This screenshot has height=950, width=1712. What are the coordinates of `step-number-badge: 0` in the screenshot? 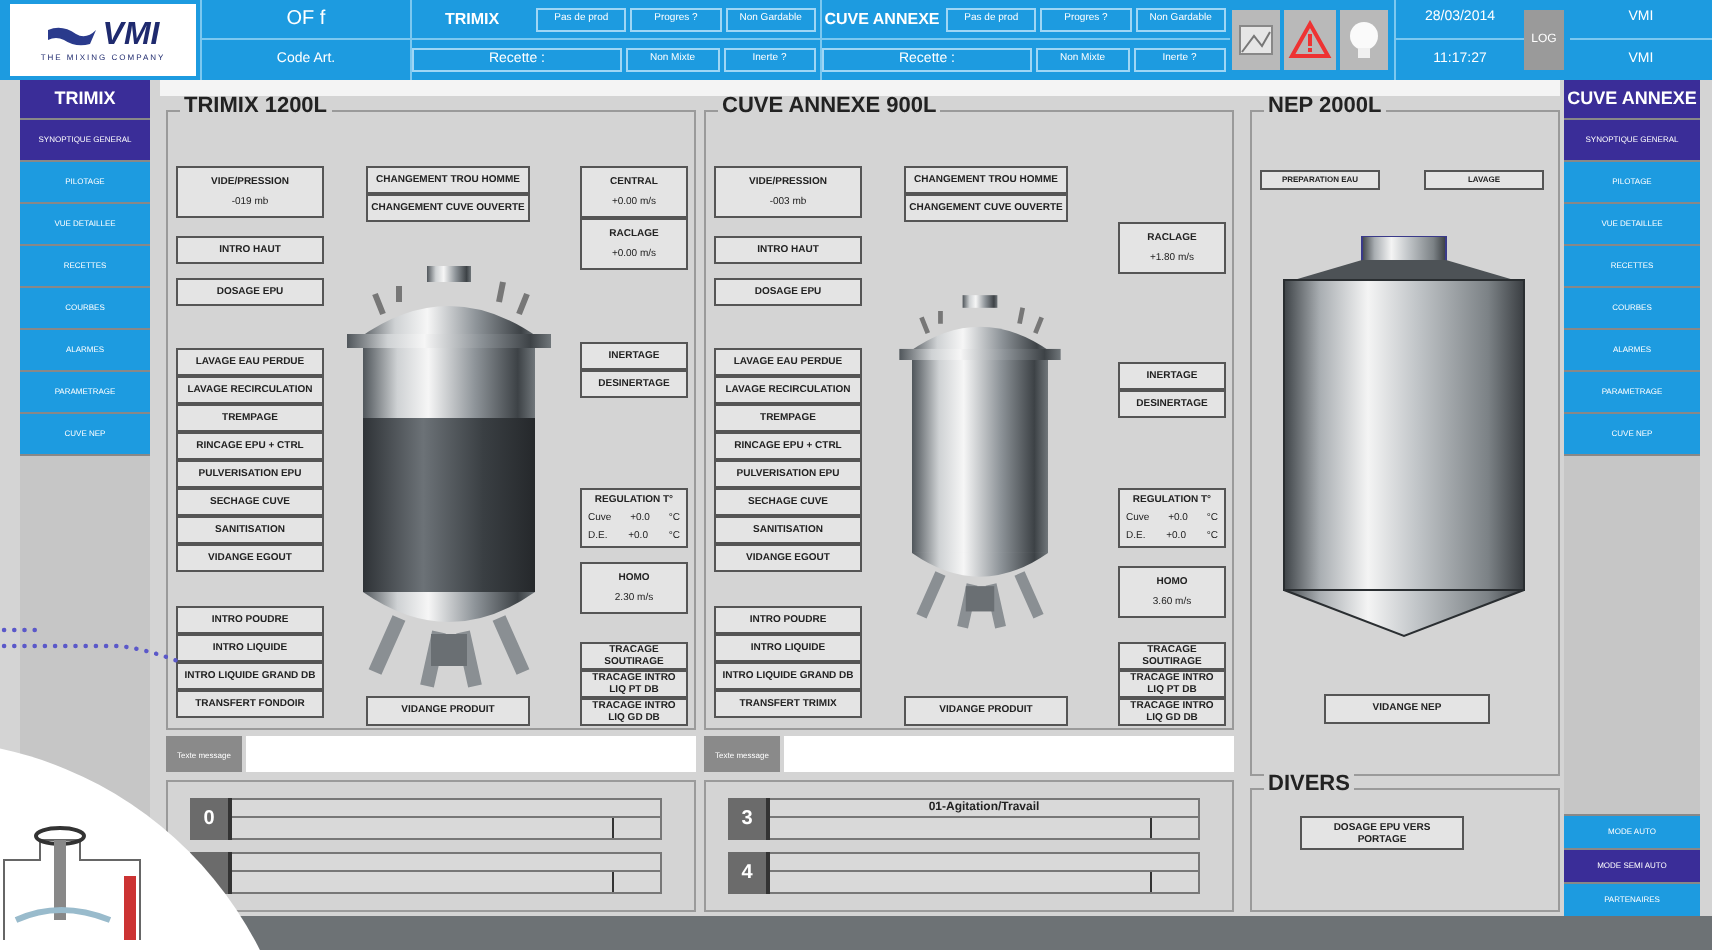 It's located at (209, 819).